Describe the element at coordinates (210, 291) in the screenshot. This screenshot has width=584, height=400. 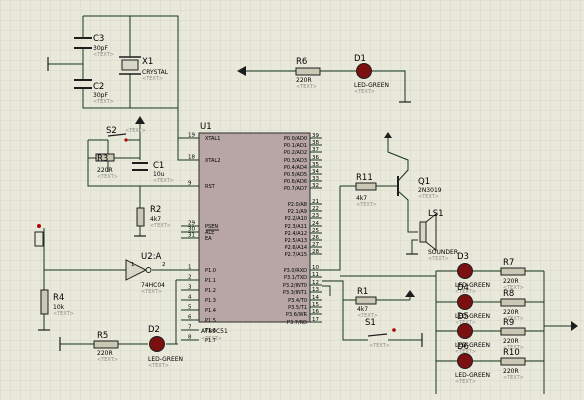
I see `u1-pin-name: P1.2` at that location.